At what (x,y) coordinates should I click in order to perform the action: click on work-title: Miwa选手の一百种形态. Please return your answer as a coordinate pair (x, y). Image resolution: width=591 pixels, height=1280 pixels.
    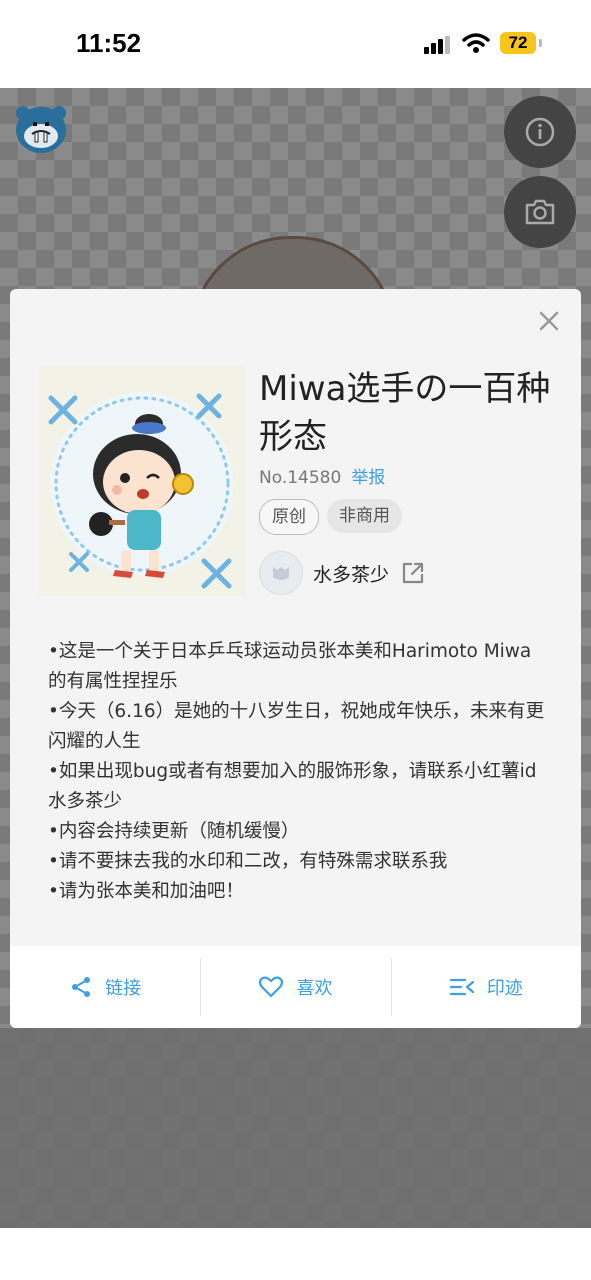
    Looking at the image, I should click on (405, 413).